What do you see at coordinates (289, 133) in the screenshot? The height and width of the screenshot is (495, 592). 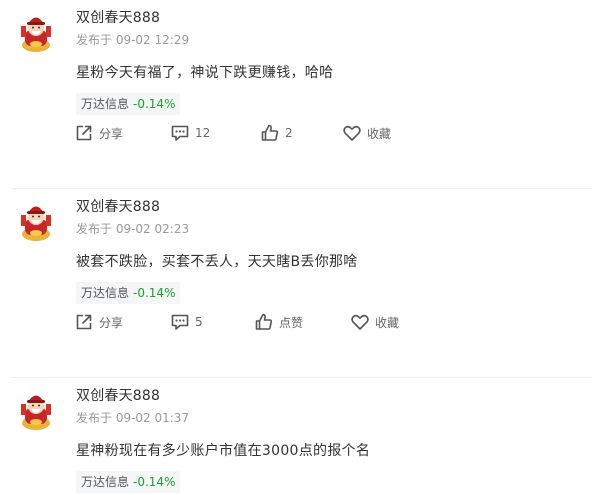 I see `like-count: 2` at bounding box center [289, 133].